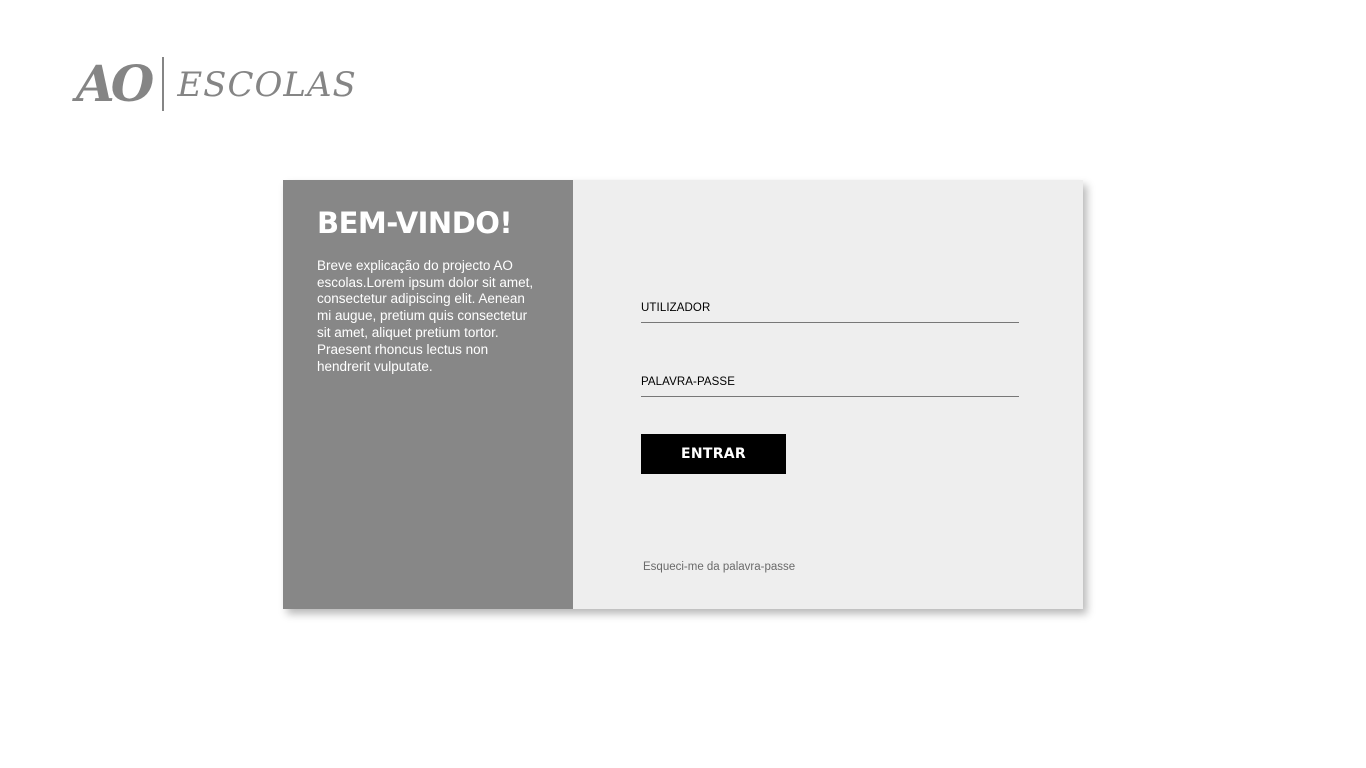 The width and height of the screenshot is (1366, 768). I want to click on password-input, so click(830, 386).